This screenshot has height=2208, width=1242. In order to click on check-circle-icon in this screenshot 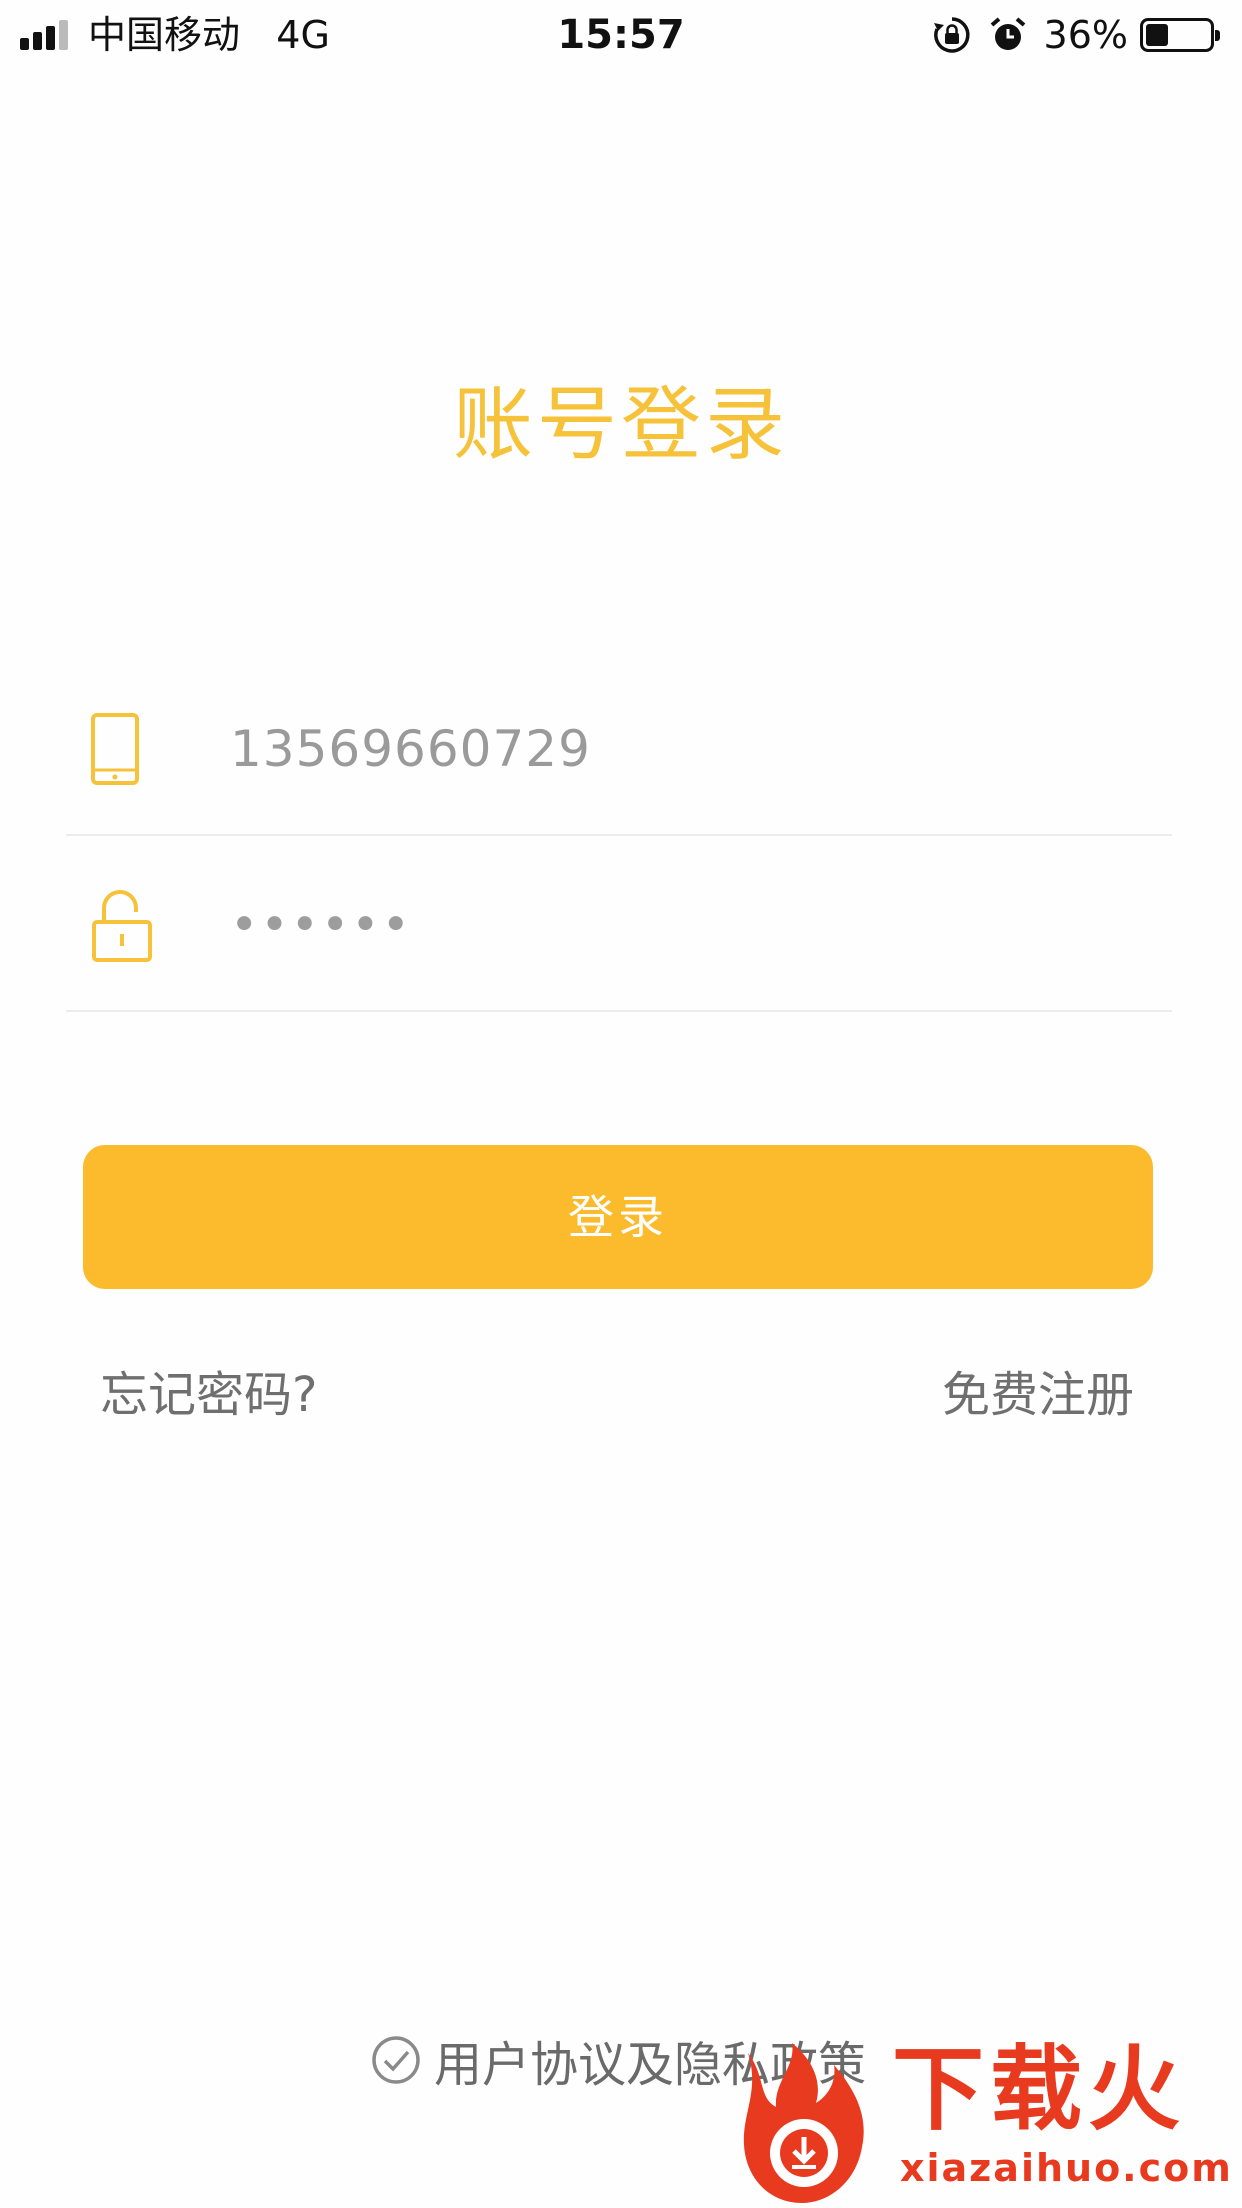, I will do `click(396, 2060)`.